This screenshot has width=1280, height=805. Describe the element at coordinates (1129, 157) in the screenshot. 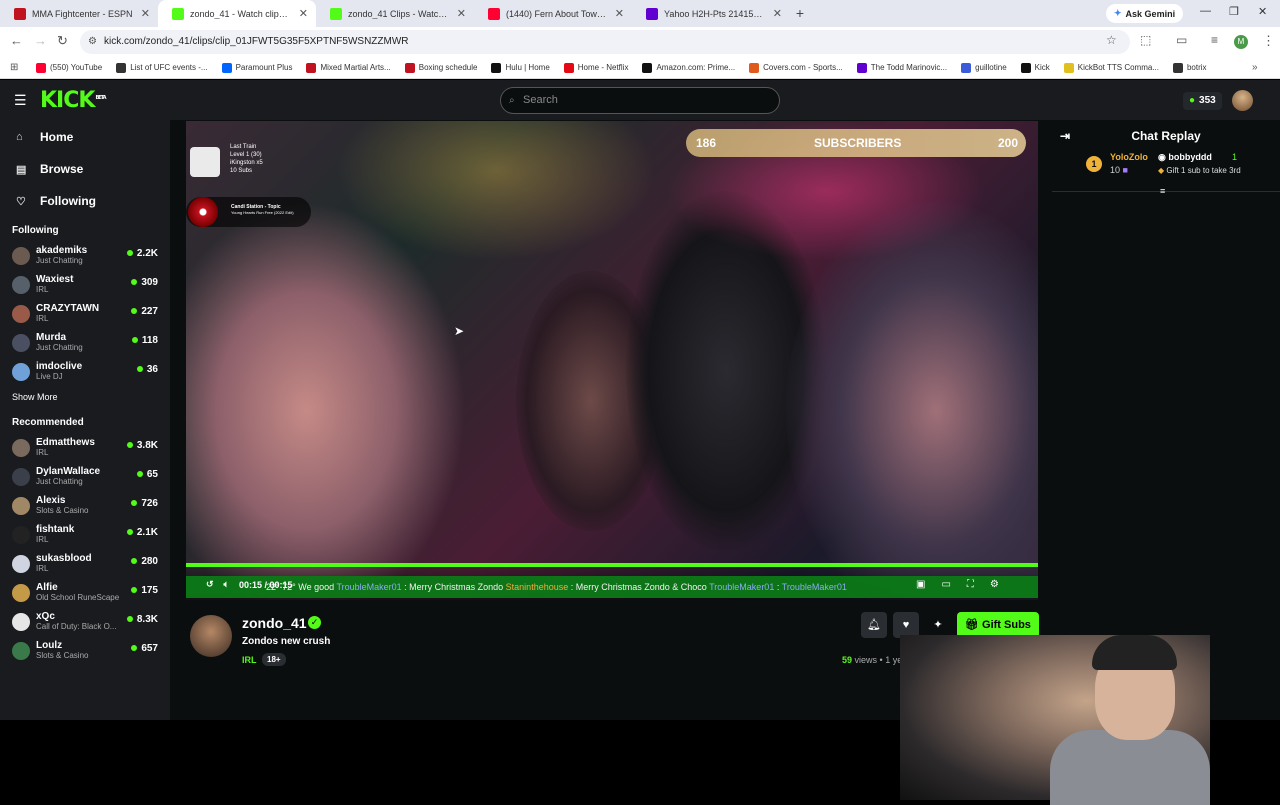

I see `gift-top-user: YoloZolo` at that location.